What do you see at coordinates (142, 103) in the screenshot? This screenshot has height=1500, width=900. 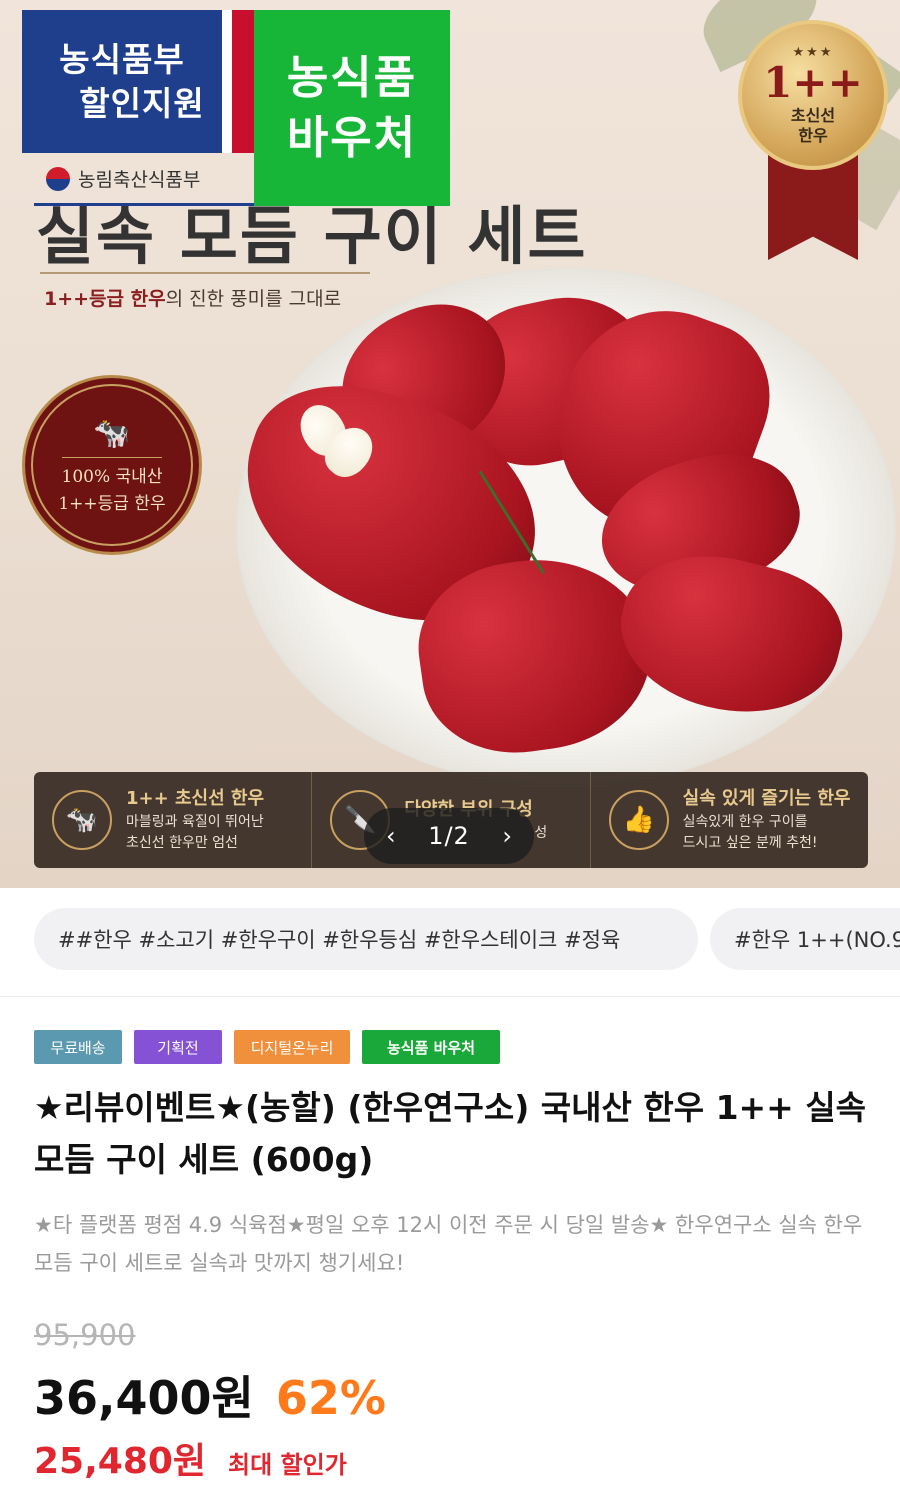 I see `gov-badge-line2: 할인지원` at bounding box center [142, 103].